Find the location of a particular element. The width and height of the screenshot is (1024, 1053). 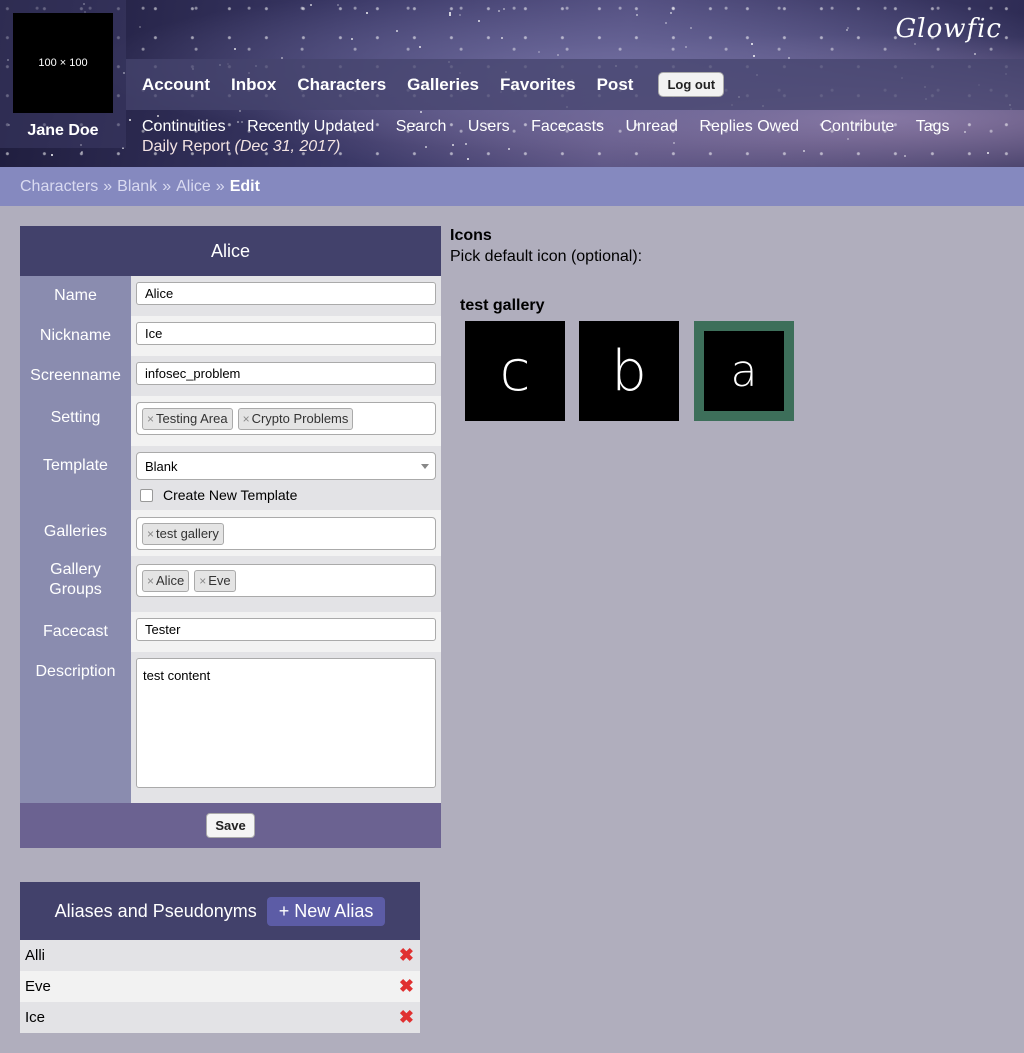

nav-unread: Unread is located at coordinates (651, 126).